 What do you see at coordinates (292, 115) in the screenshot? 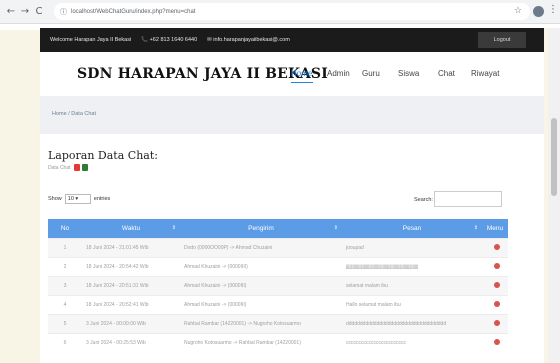
I see `breadcrumb-band: Home / Data Chat` at bounding box center [292, 115].